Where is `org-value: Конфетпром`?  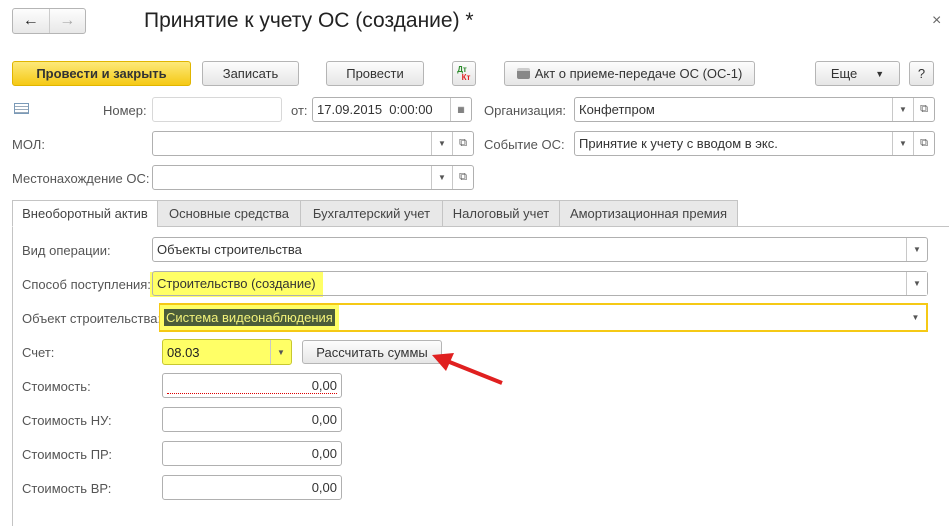
org-value: Конфетпром is located at coordinates (617, 109).